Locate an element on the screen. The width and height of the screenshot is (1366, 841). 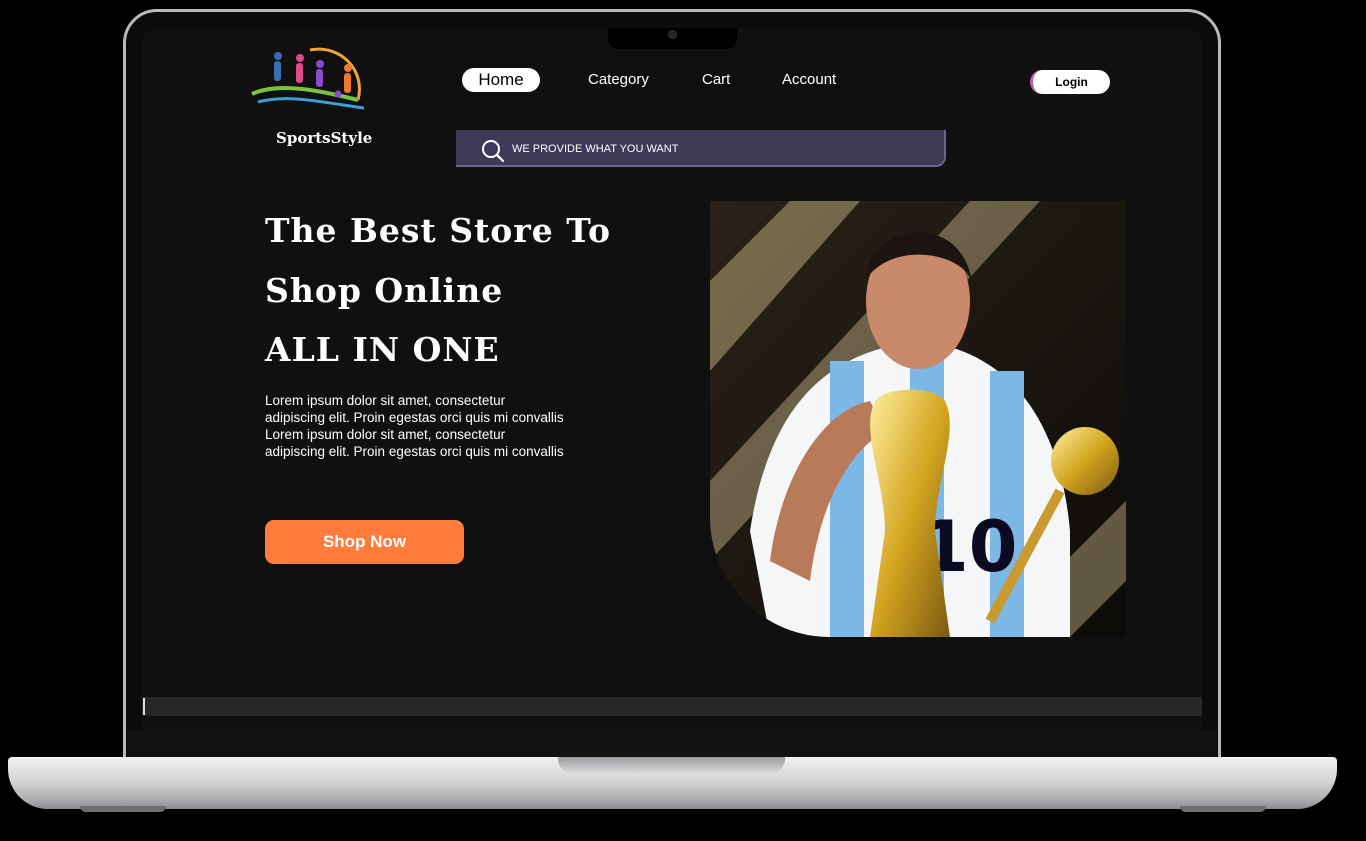
shop-now-label: Shop Now is located at coordinates (364, 541).